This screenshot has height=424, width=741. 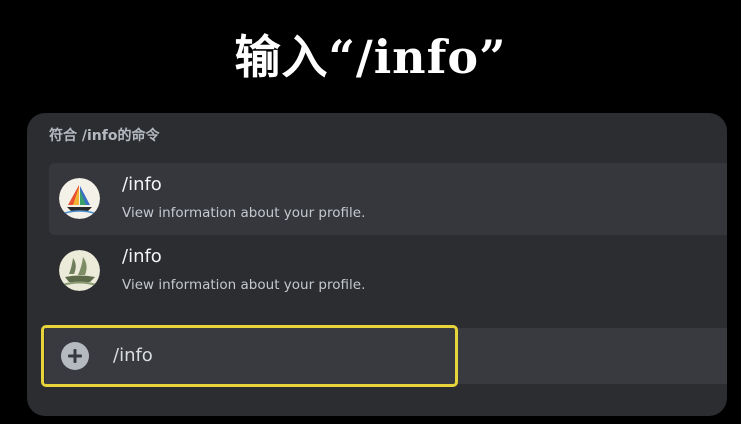 I want to click on matching-commands-header: 符合 /info的命令, so click(x=104, y=136).